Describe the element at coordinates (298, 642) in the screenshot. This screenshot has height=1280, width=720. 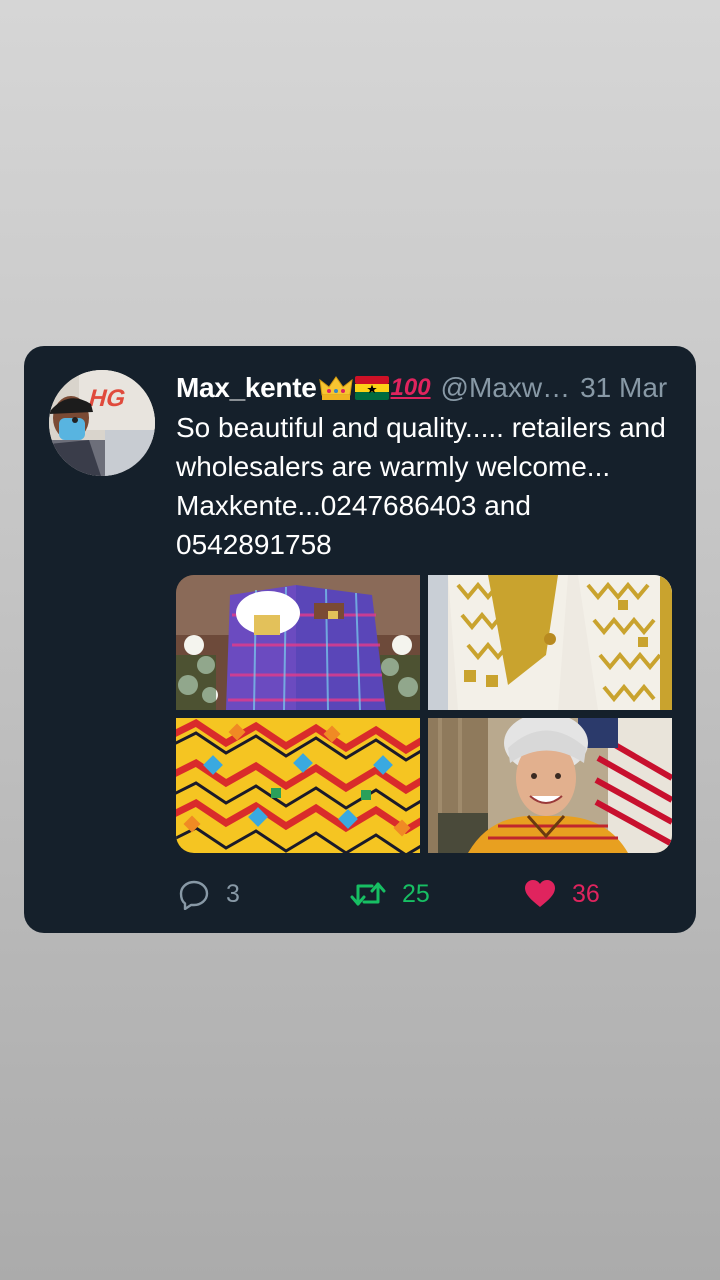
I see `media-photo-couple` at that location.